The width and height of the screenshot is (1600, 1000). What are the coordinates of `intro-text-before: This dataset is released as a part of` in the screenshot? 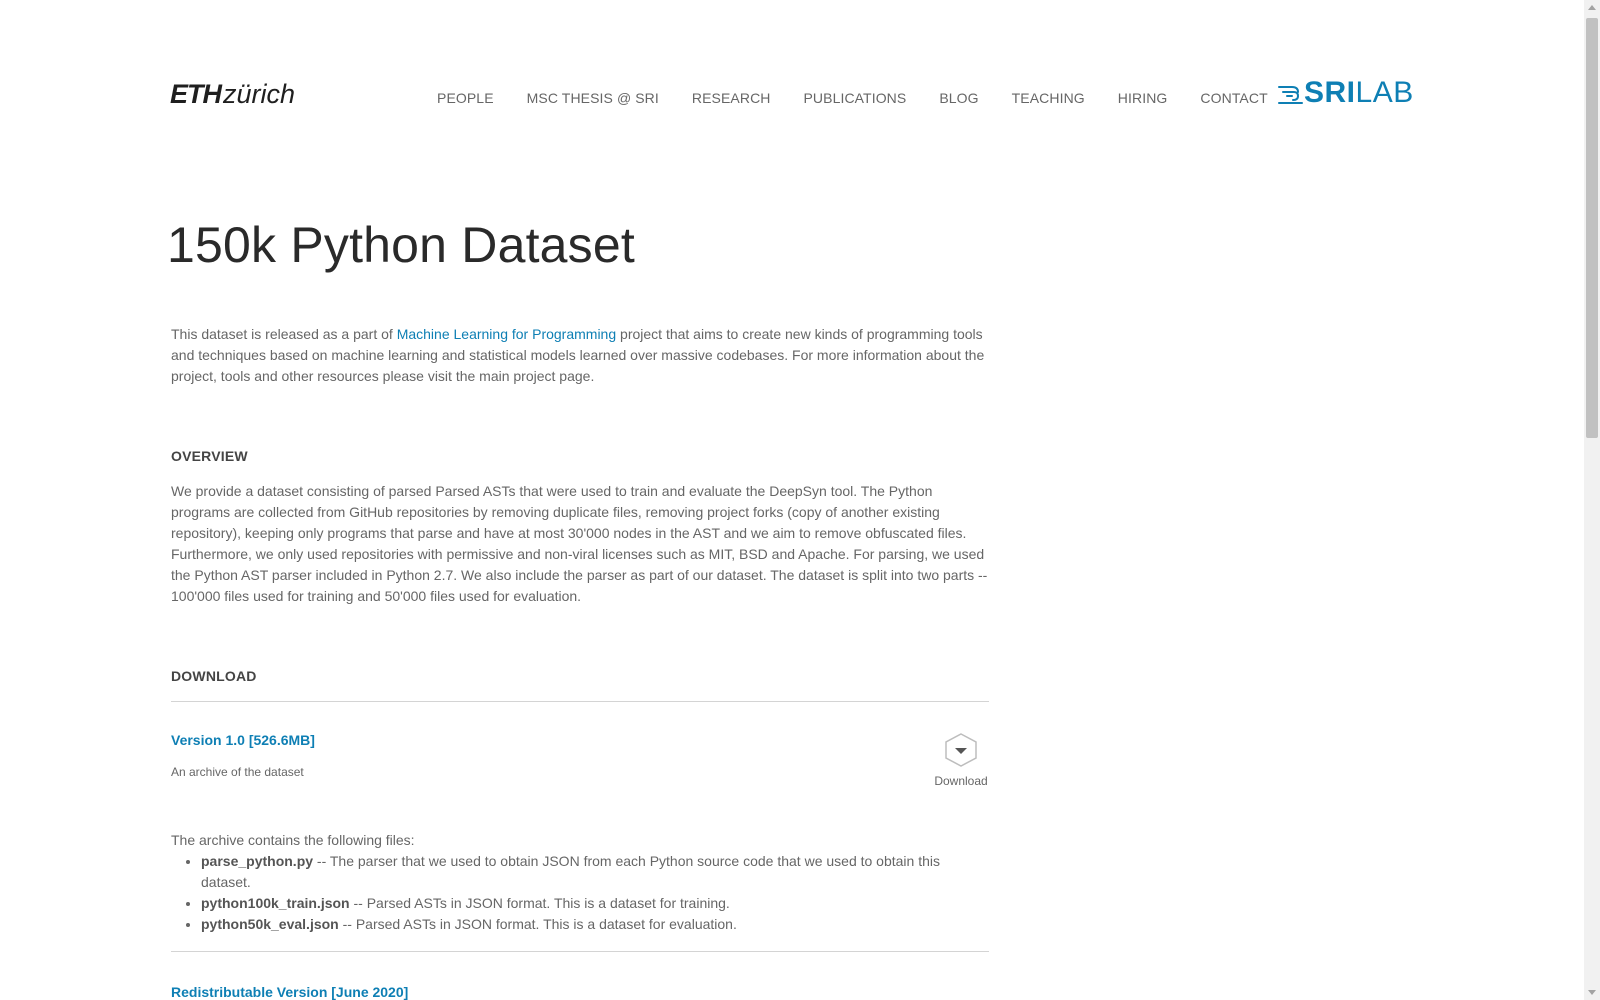 It's located at (284, 334).